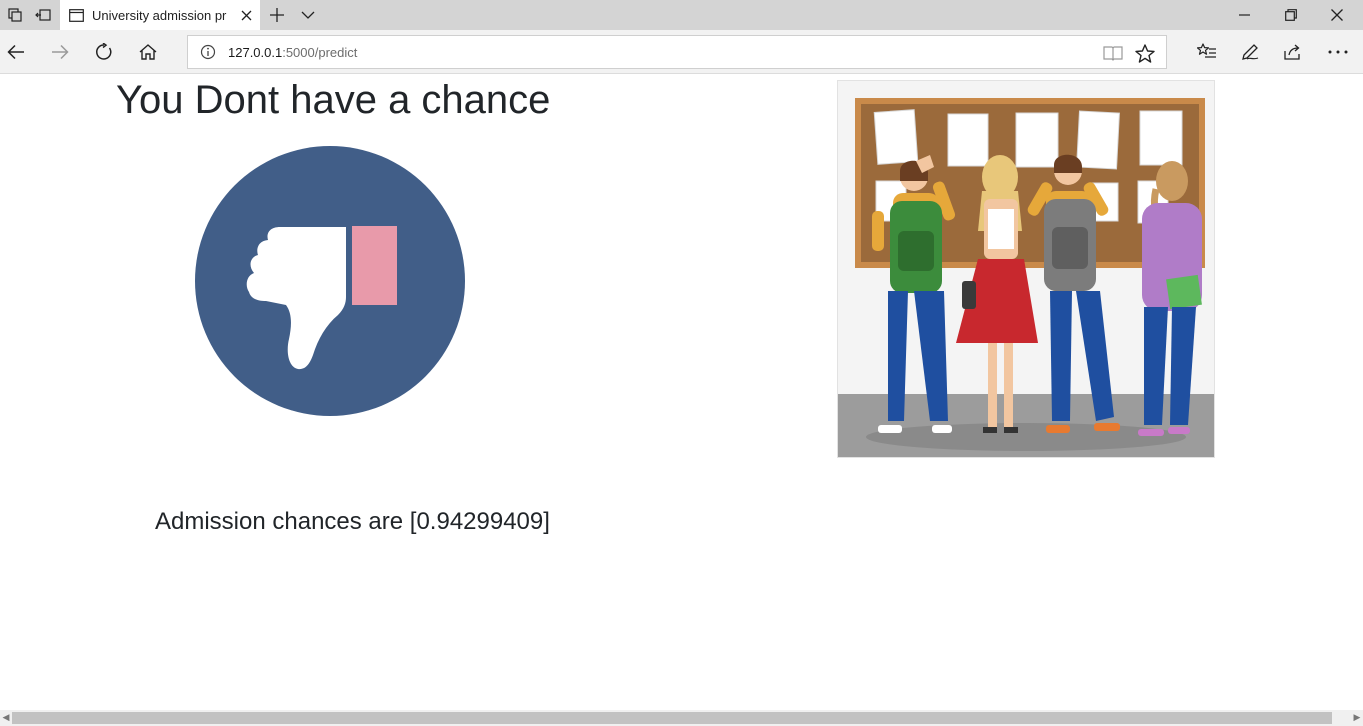 This screenshot has height=726, width=1363. I want to click on navigation-bar: 127.0.0.1:5000/predict, so click(681, 52).